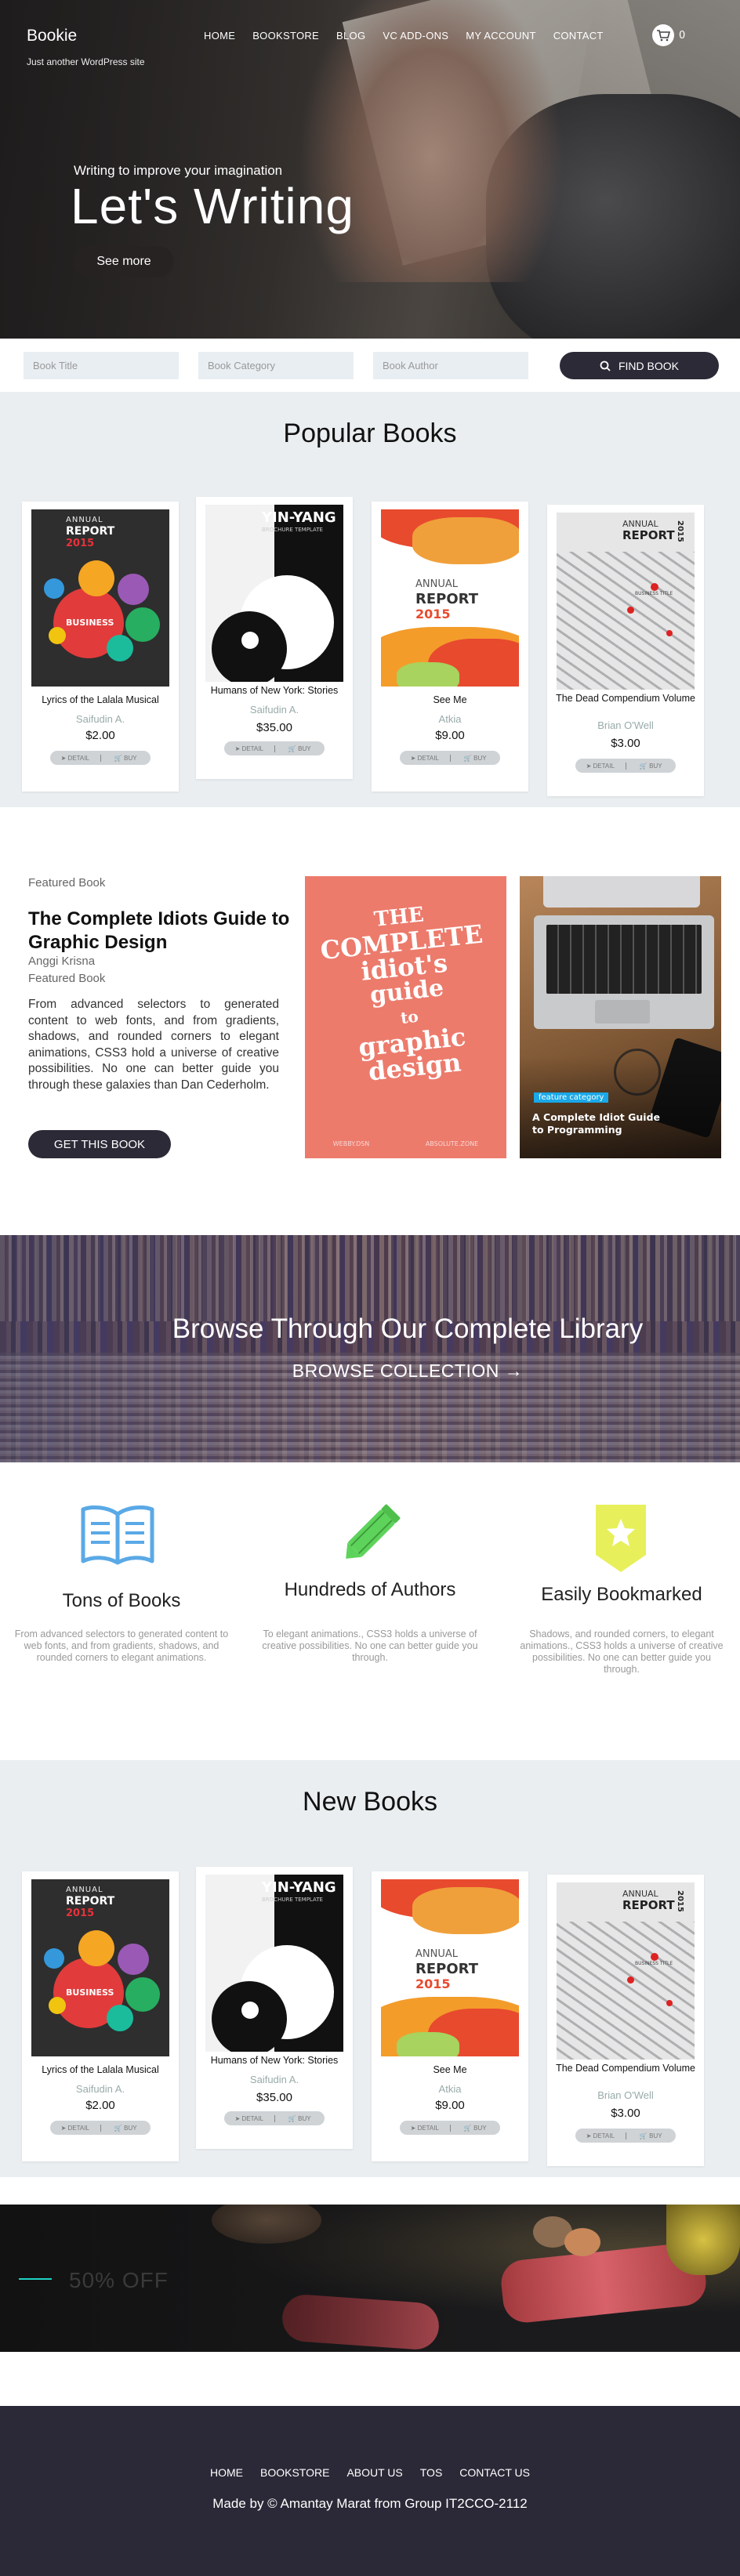 This screenshot has width=740, height=2576. Describe the element at coordinates (500, 36) in the screenshot. I see `nav-my-account: MY ACCOUNT` at that location.